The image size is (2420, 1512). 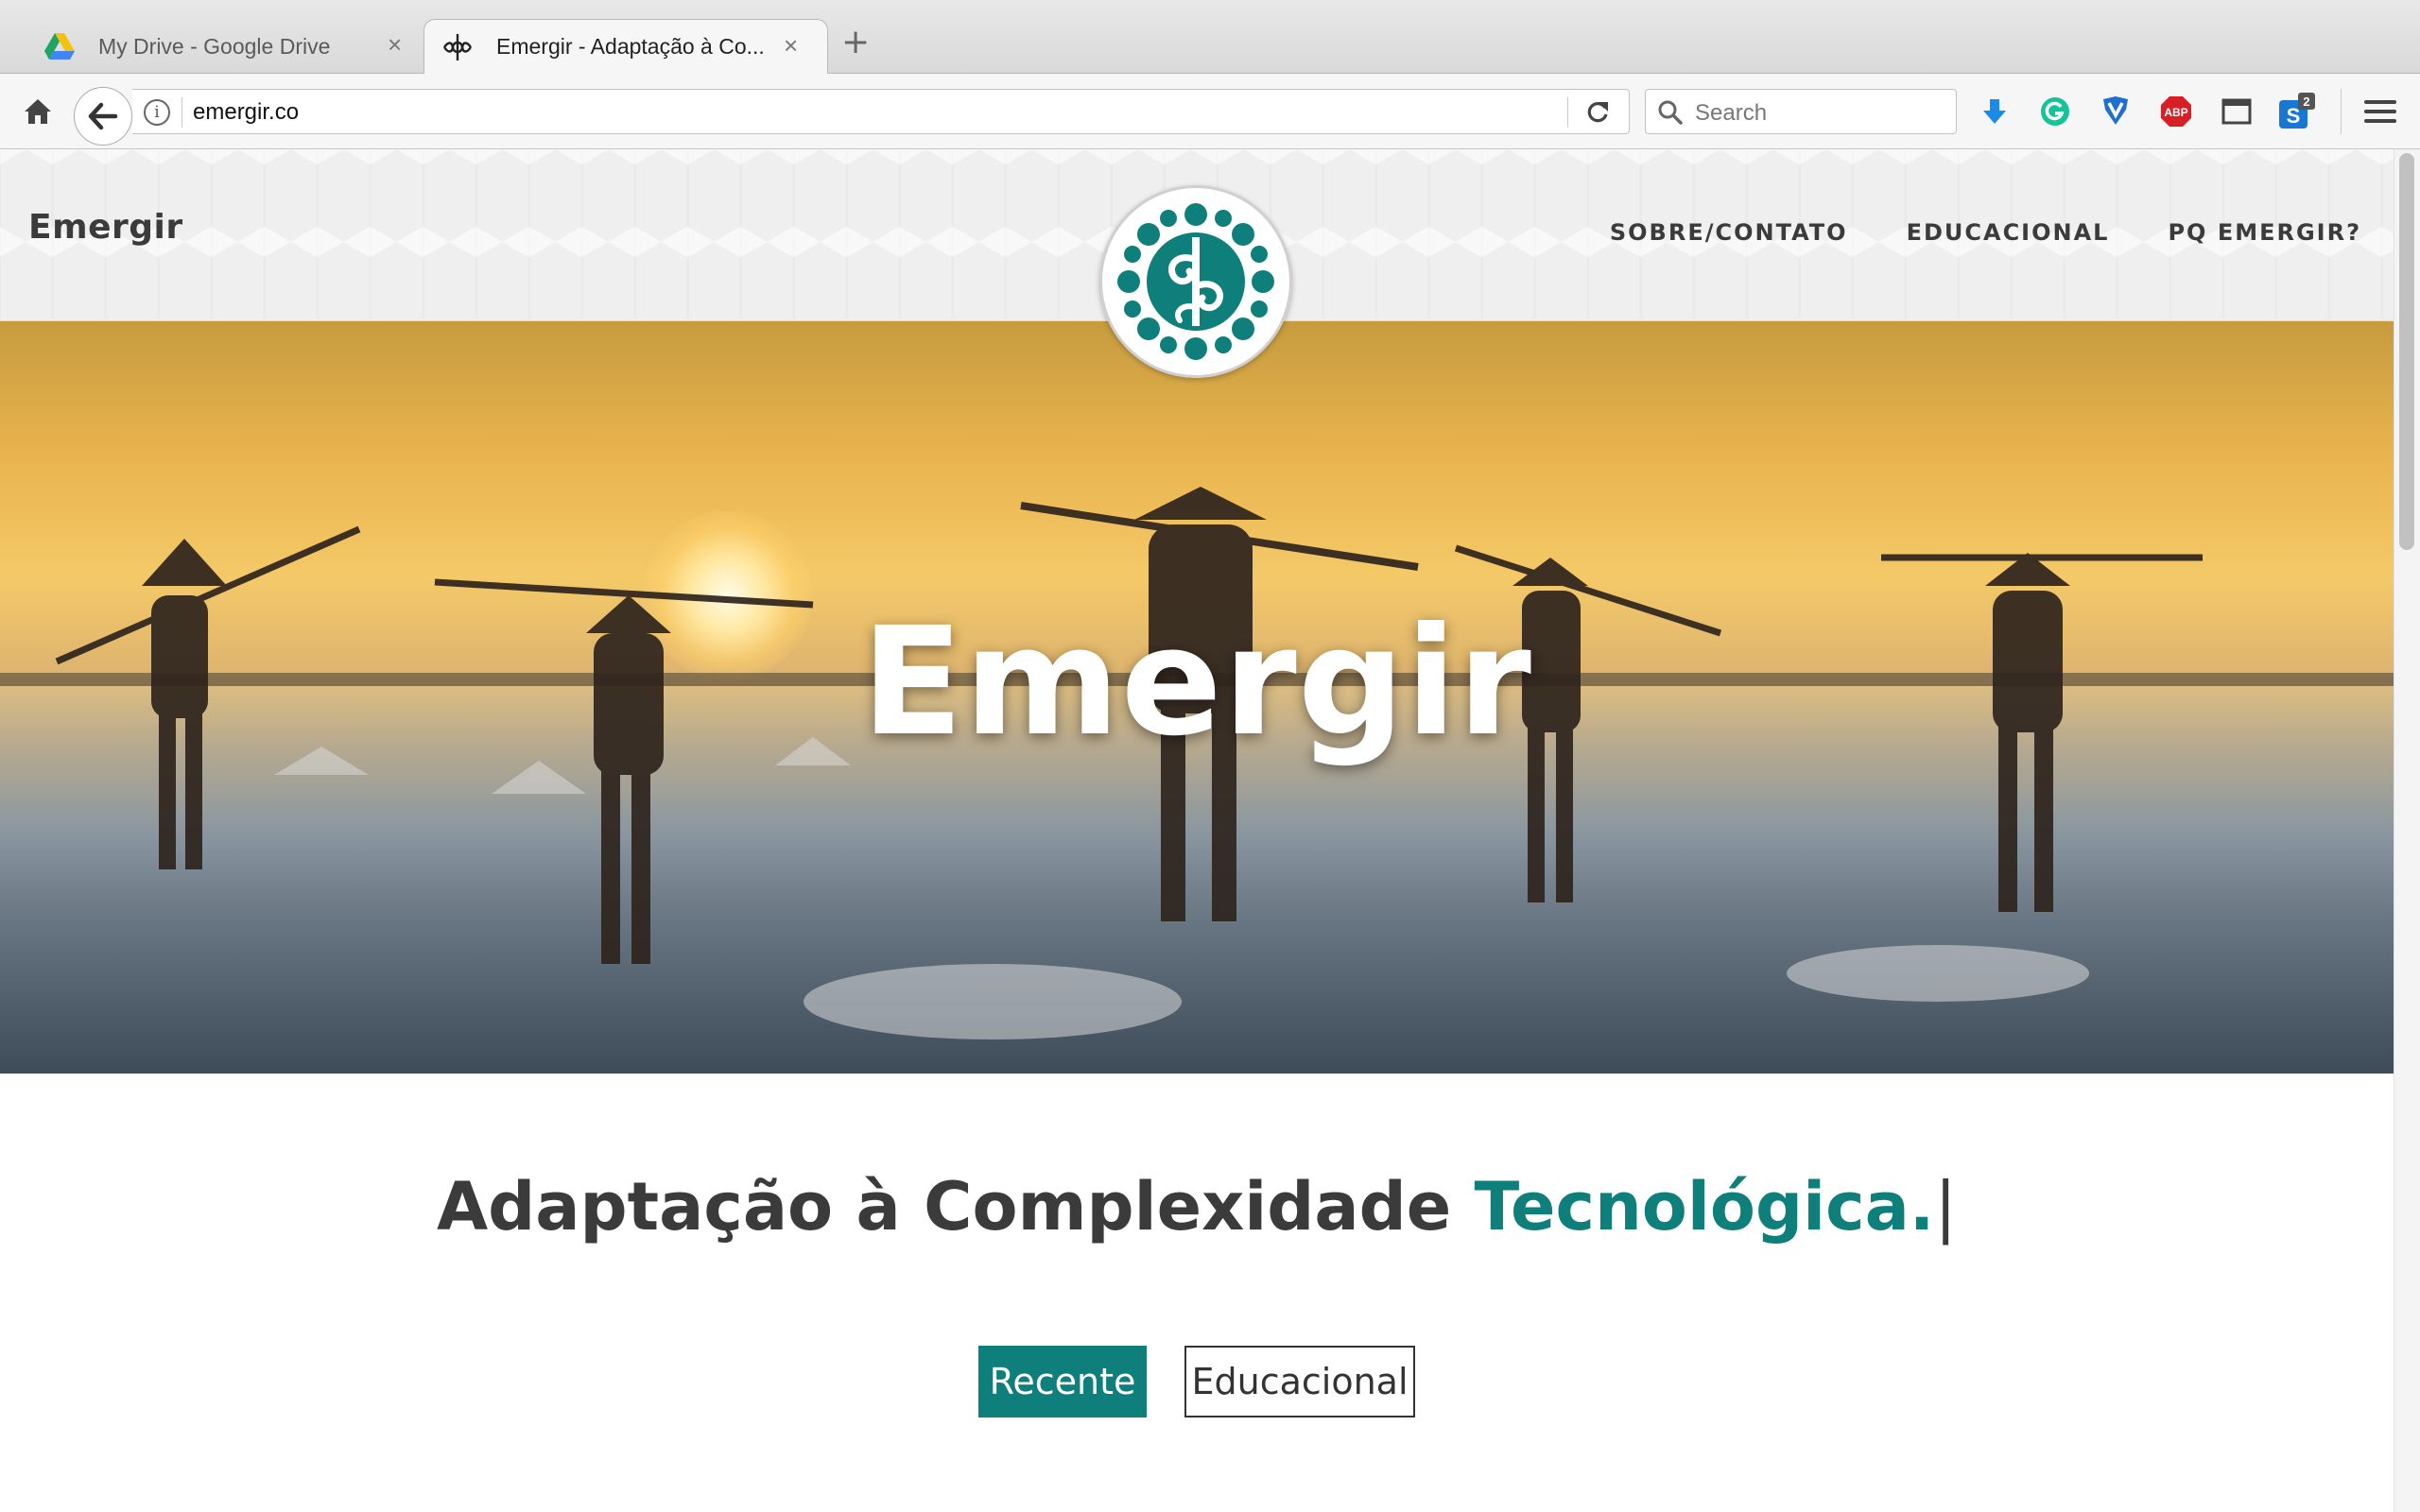 I want to click on emergir-emblem-icon, so click(x=1196, y=281).